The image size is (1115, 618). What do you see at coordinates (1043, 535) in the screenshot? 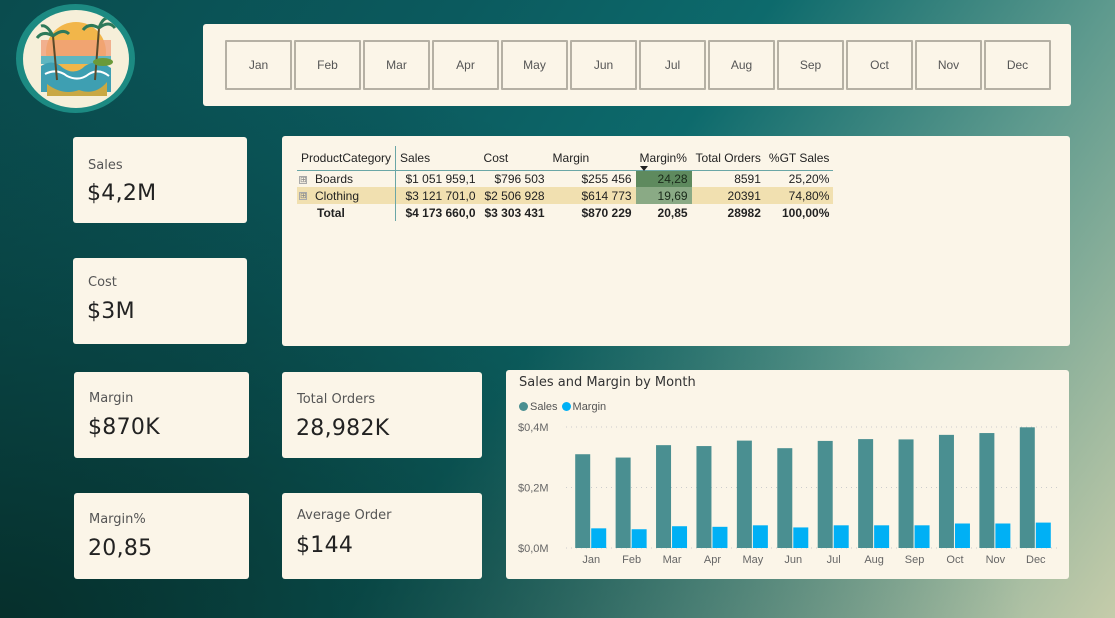
I see `bar-margin-dec` at bounding box center [1043, 535].